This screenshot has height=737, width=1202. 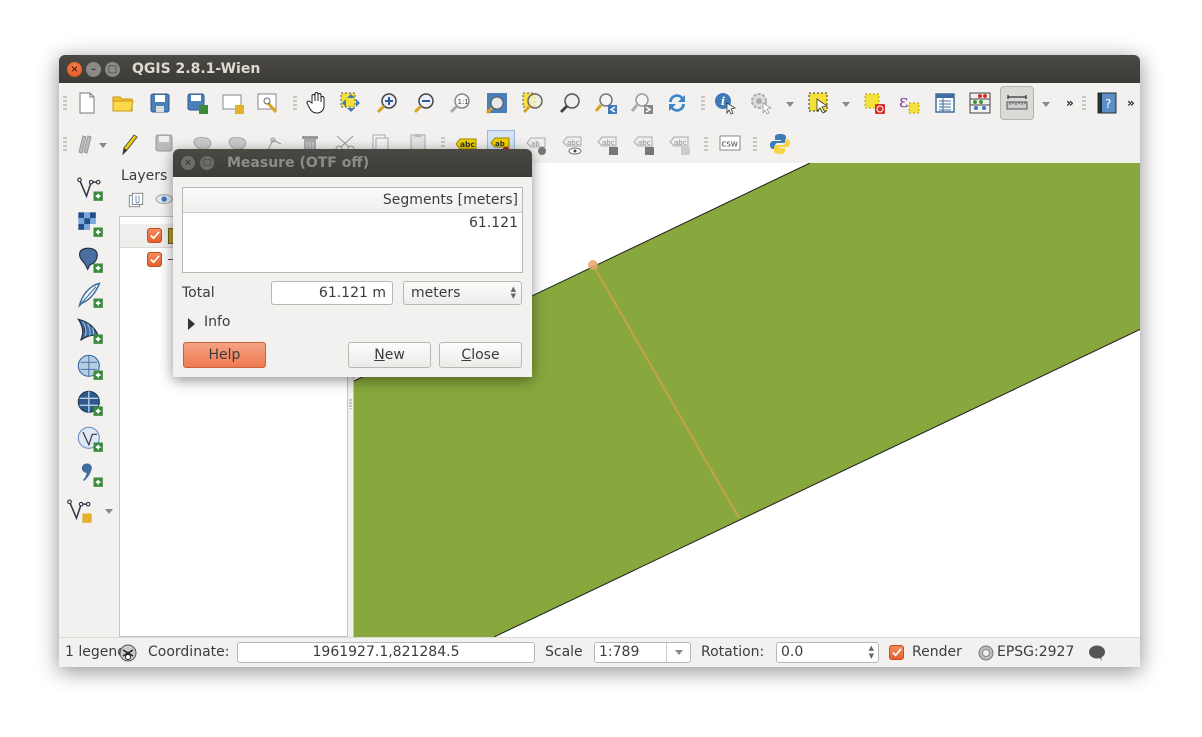 What do you see at coordinates (90, 331) in the screenshot?
I see `add-mssql-layer-icon` at bounding box center [90, 331].